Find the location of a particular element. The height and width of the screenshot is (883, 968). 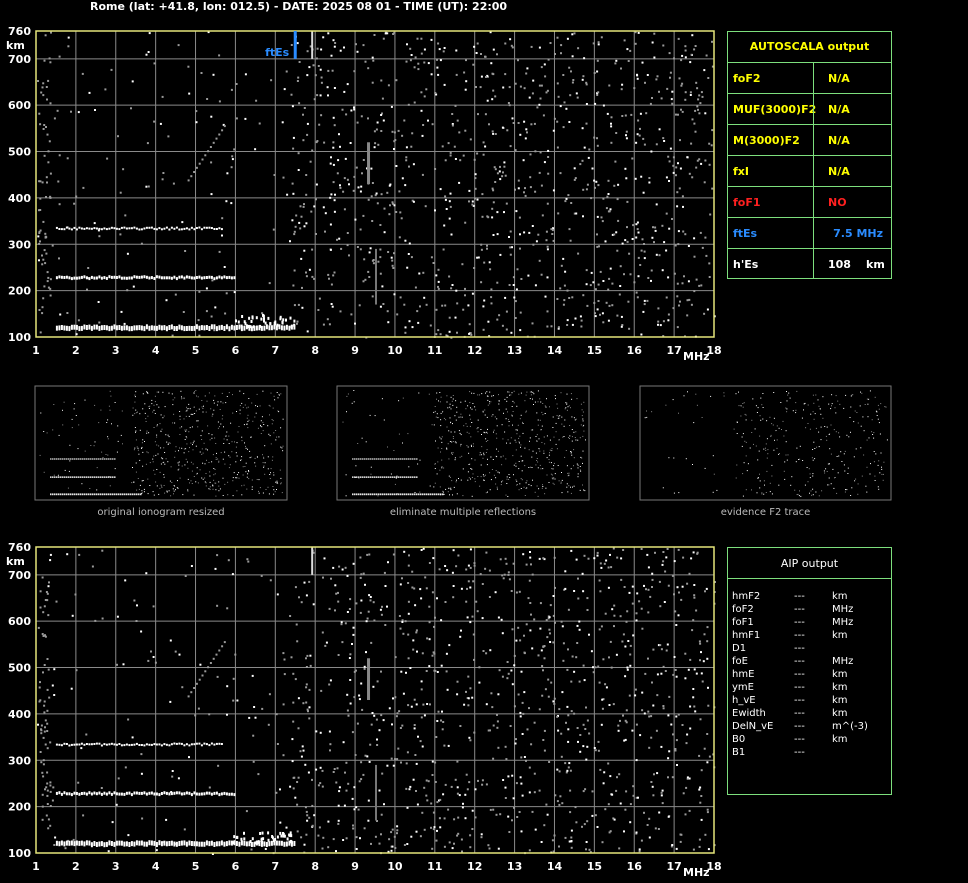

ftes-marker is located at coordinates (295, 45).